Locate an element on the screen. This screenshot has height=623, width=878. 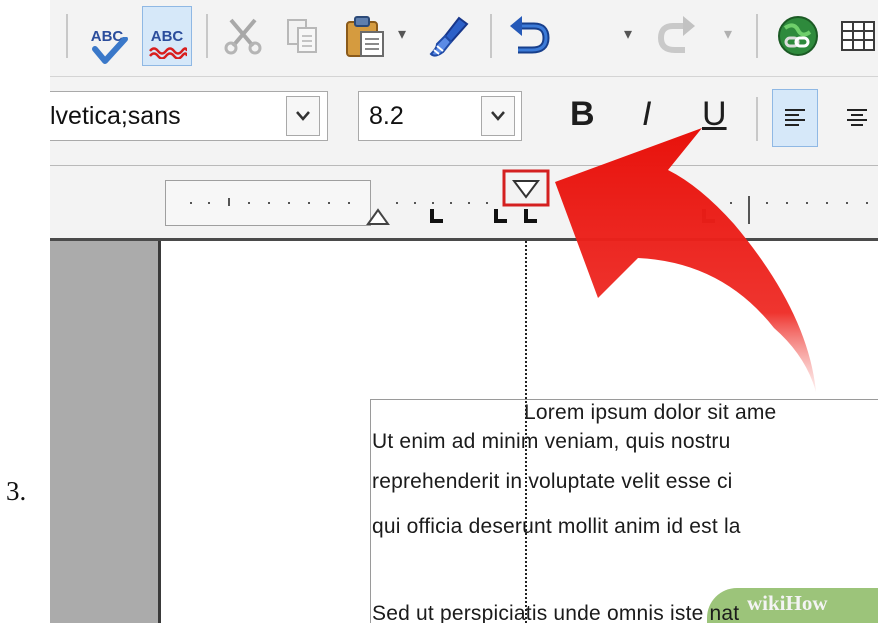
scissors-icon is located at coordinates (243, 36).